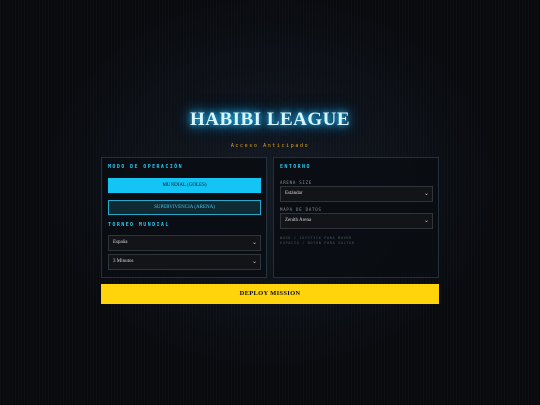 The width and height of the screenshot is (540, 405). What do you see at coordinates (317, 242) in the screenshot?
I see `controls-hint-jump: ESPACIO / BOTÓN PARA SALTAR` at bounding box center [317, 242].